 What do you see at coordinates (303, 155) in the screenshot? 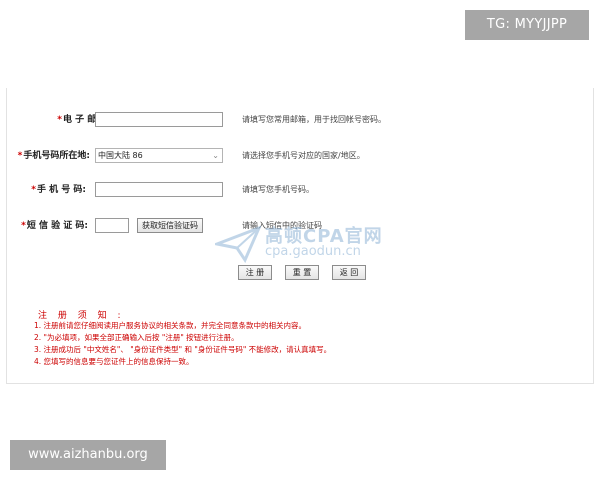
I see `phone-region-hint: 请选择您手机号对应的国家/地区。` at bounding box center [303, 155].